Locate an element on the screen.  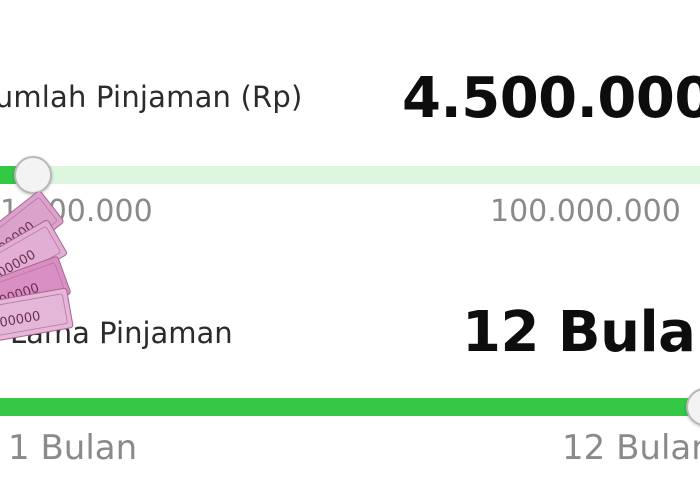
tenor-min-label: 1 Bulan is located at coordinates (73, 448).